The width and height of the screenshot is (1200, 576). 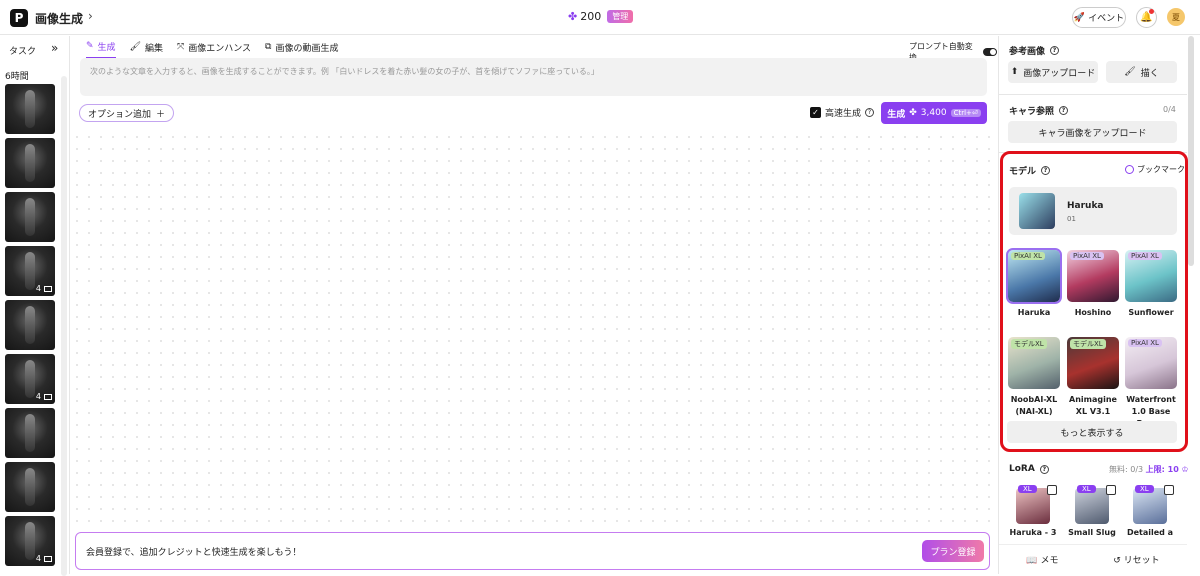 I want to click on model-label: Animagine XL V3.1, so click(x=1093, y=405).